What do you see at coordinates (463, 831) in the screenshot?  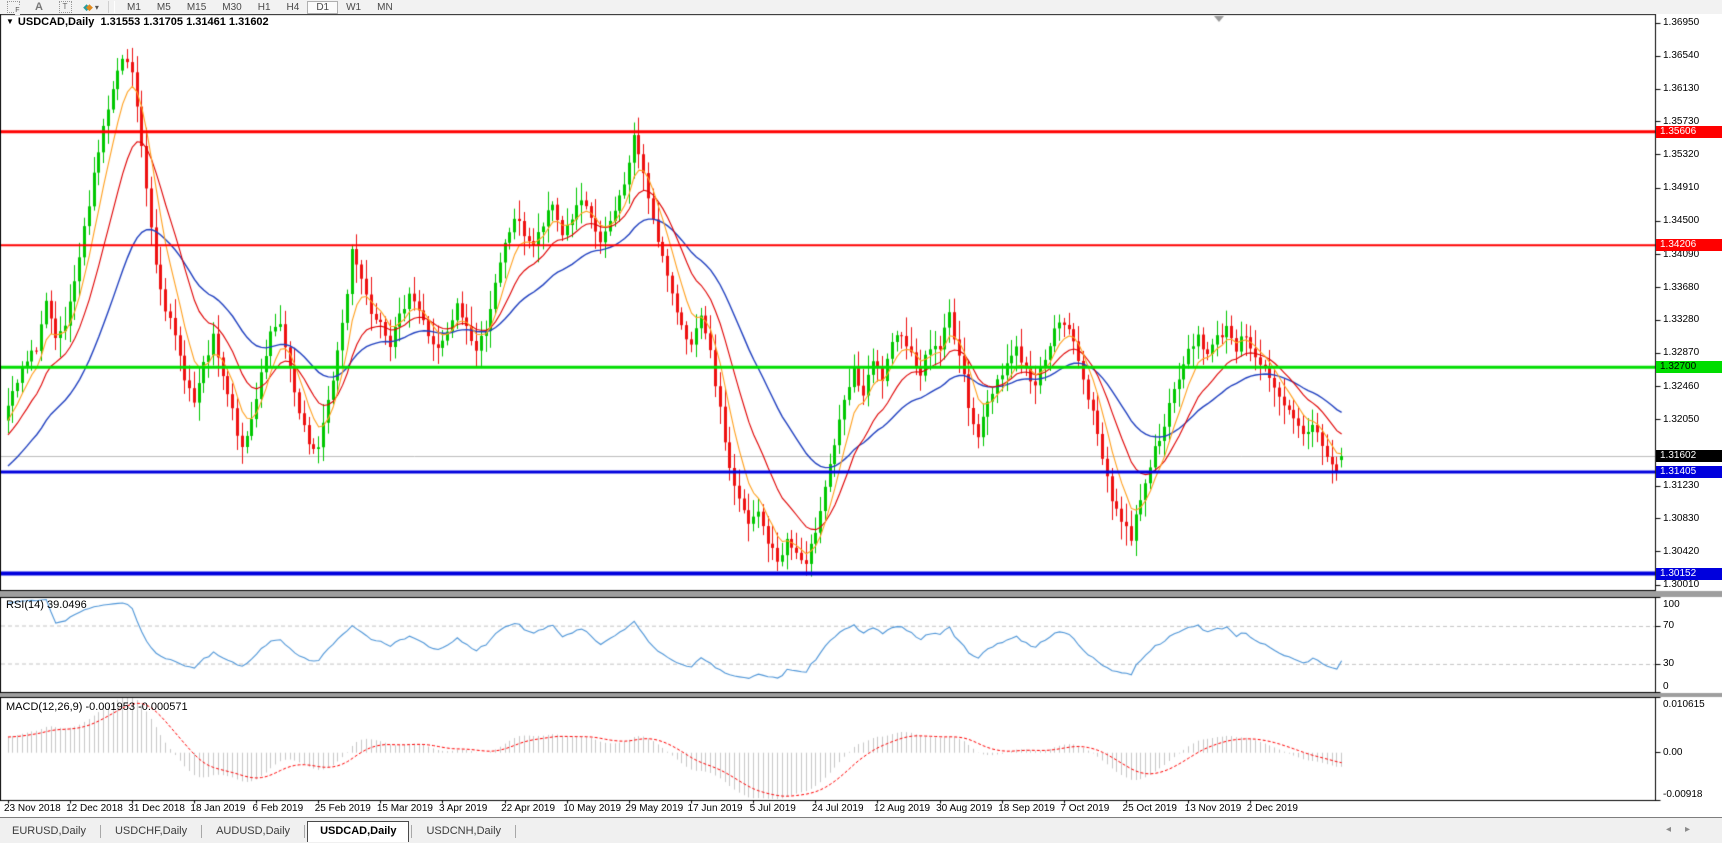 I see `tab-usdcnh: USDCNH,Daily` at bounding box center [463, 831].